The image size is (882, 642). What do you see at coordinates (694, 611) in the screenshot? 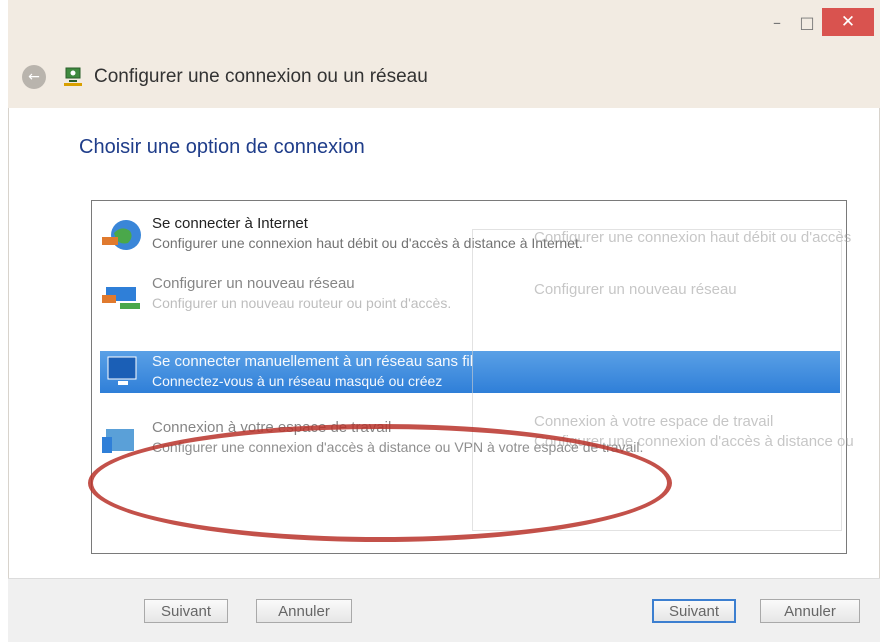
I see `next-button: Suivant` at bounding box center [694, 611].